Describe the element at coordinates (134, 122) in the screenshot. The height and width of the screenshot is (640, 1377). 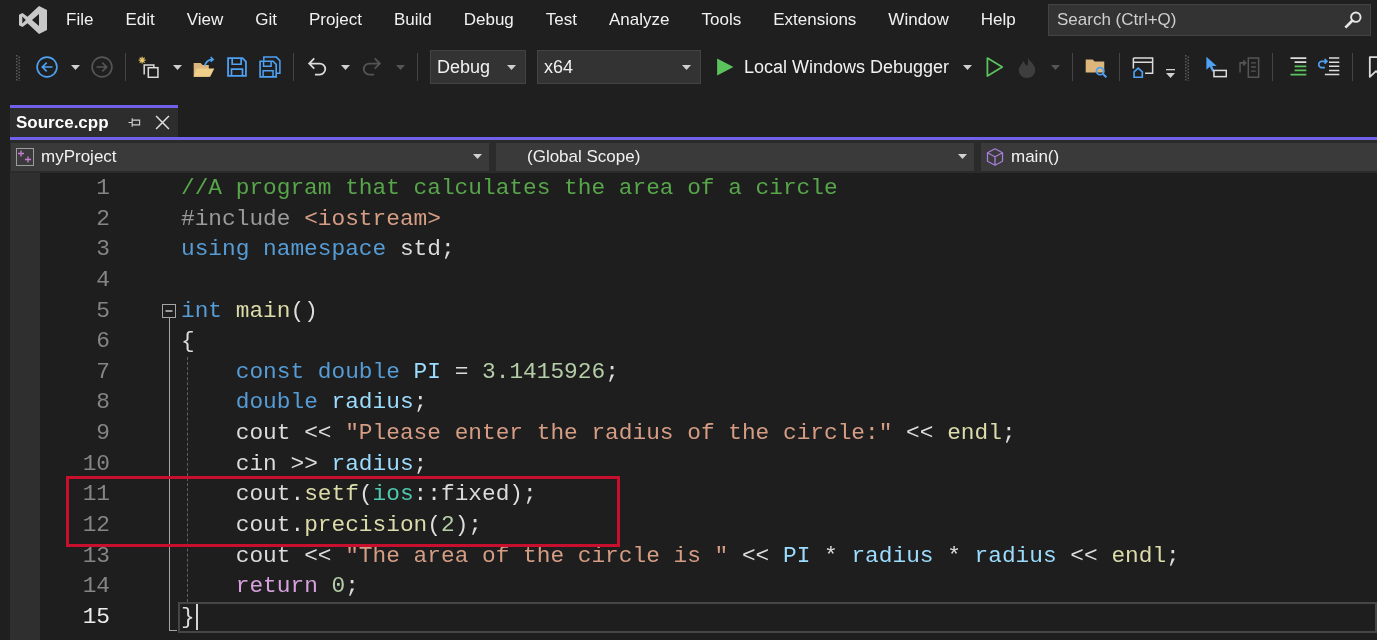
I see `pin-icon` at that location.